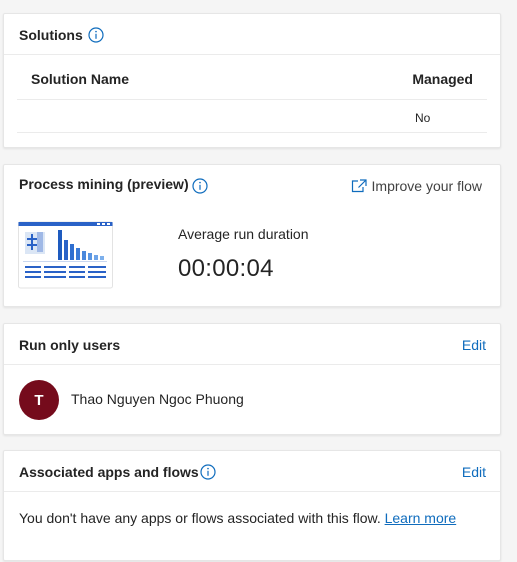 Image resolution: width=517 pixels, height=562 pixels. I want to click on edit-associated-apps-button: Edit, so click(474, 472).